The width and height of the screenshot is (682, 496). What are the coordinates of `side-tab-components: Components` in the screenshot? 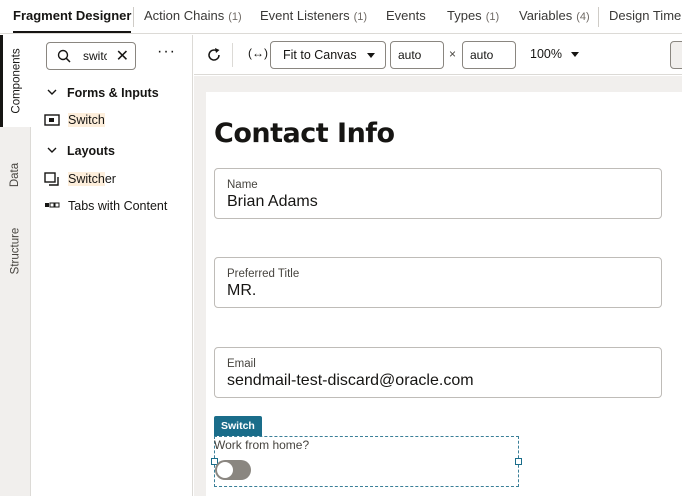 It's located at (15, 81).